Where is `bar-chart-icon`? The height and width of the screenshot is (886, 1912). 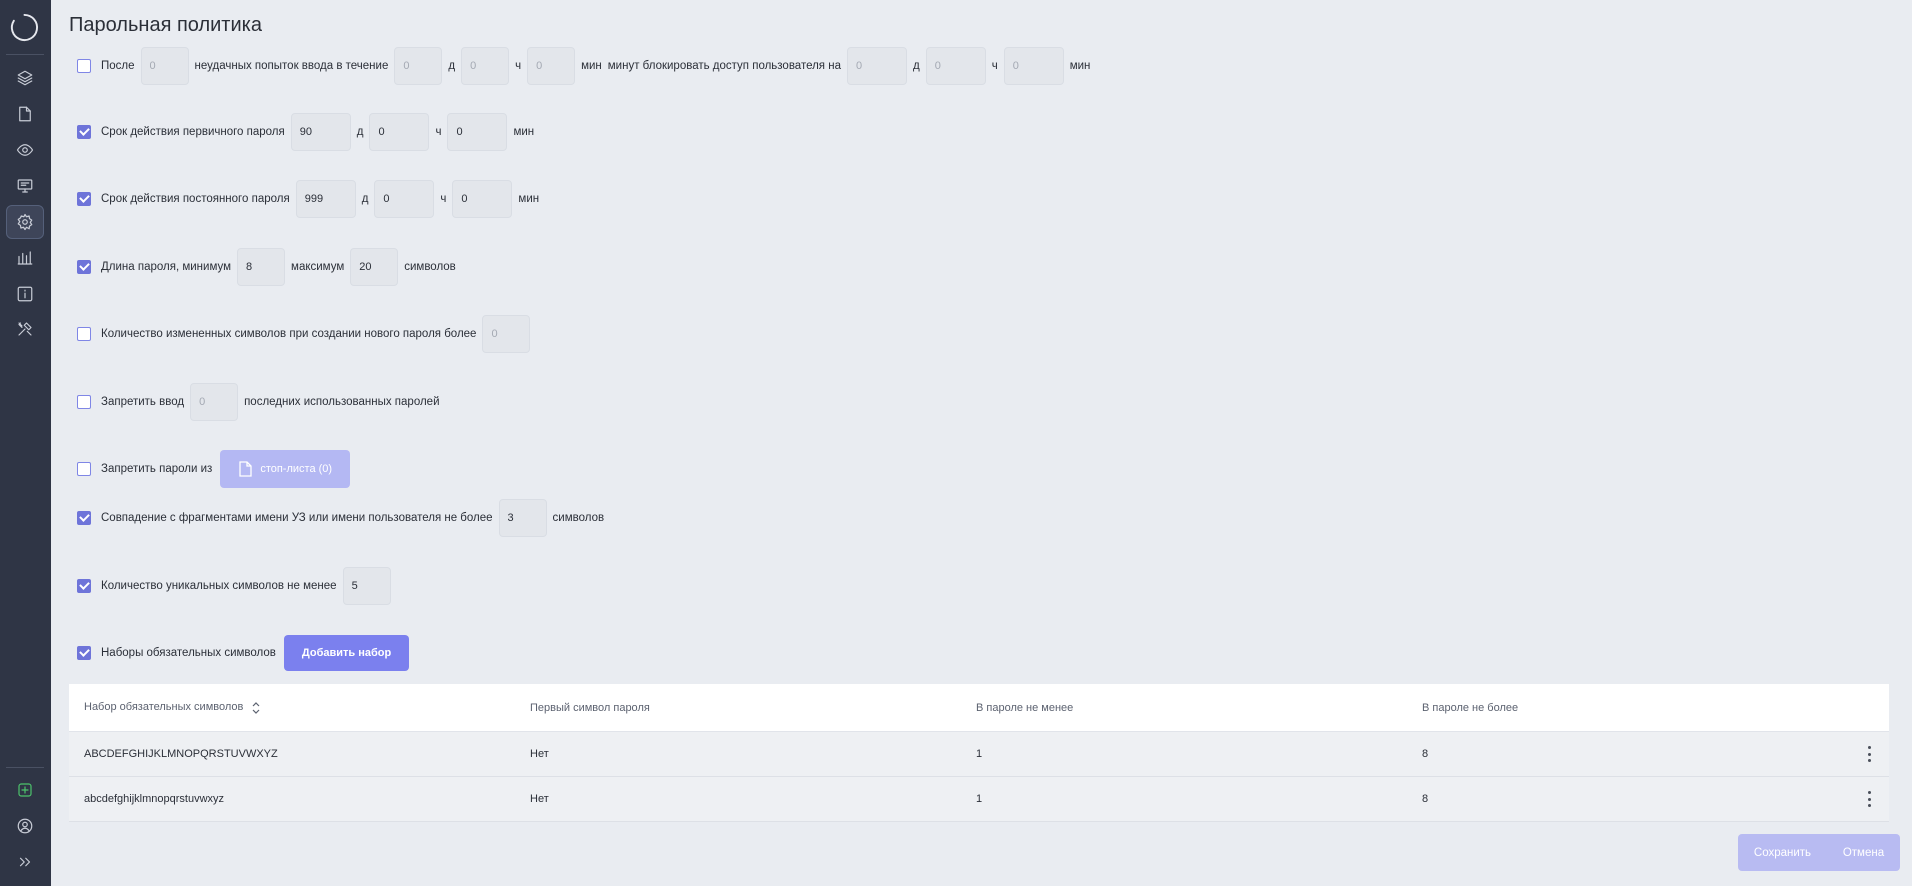
bar-chart-icon is located at coordinates (25, 258).